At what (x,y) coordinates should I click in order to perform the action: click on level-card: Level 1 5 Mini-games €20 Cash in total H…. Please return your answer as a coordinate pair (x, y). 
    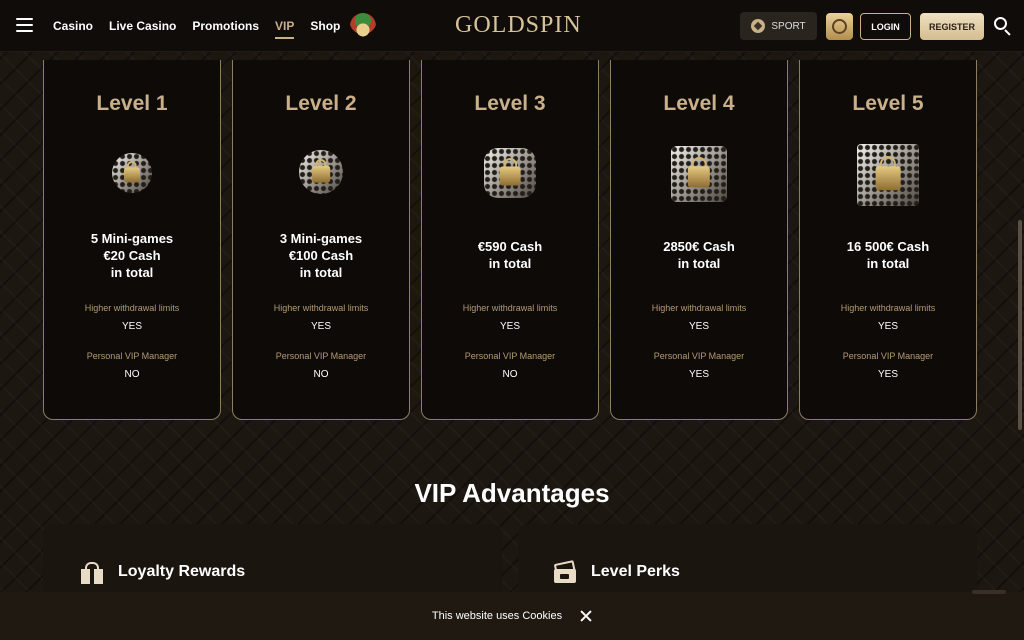
    Looking at the image, I should click on (132, 240).